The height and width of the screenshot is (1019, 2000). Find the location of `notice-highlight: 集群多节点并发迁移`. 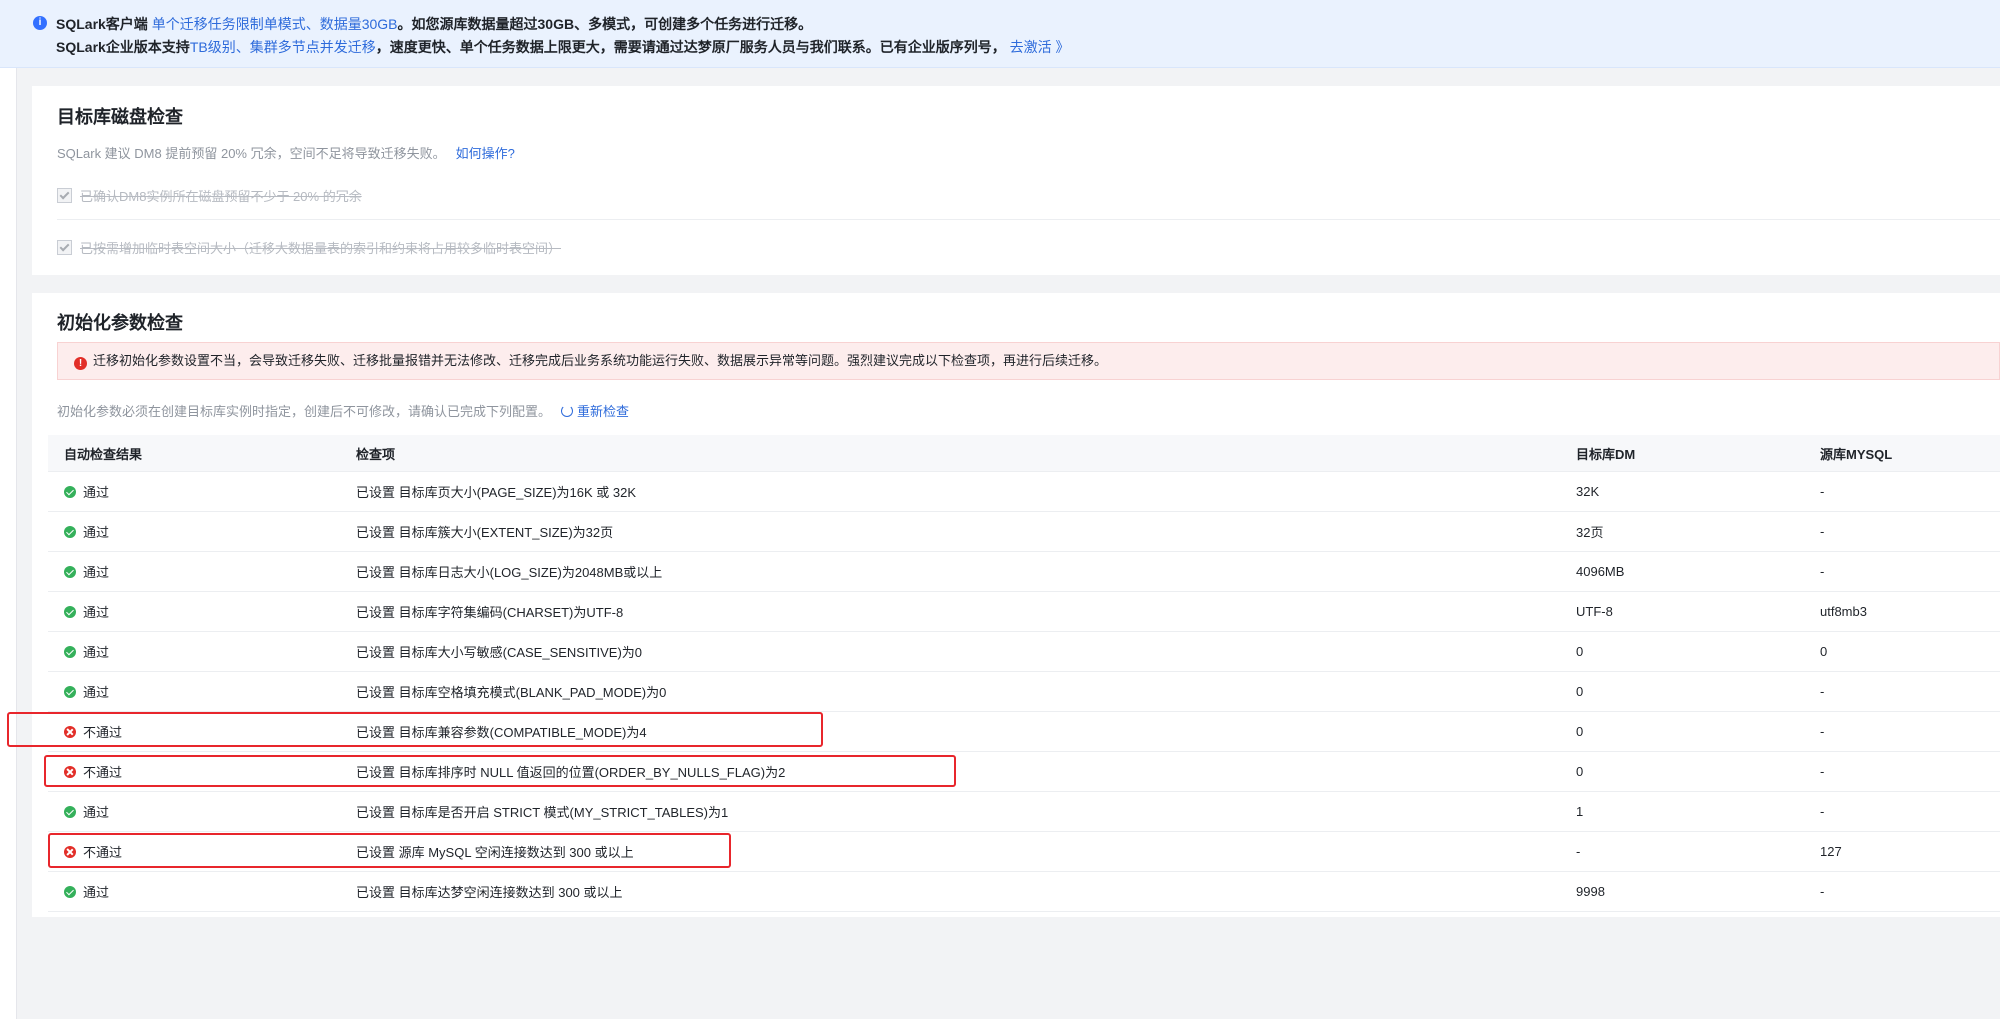

notice-highlight: 集群多节点并发迁移 is located at coordinates (312, 47).